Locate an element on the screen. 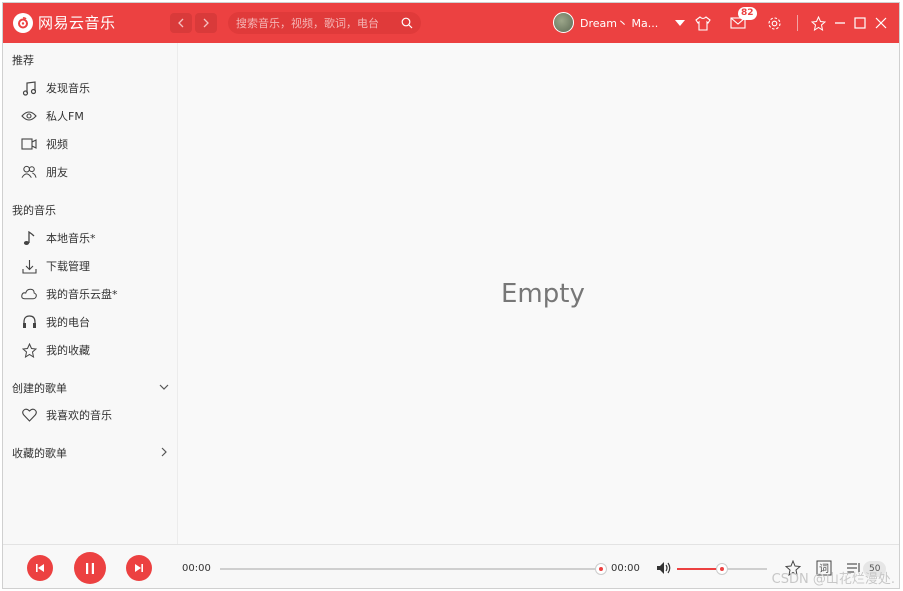  chevron-left-icon is located at coordinates (181, 23).